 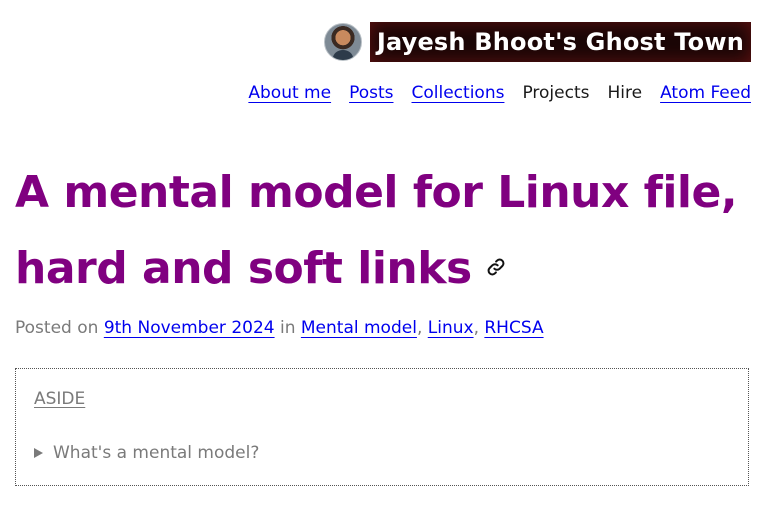 What do you see at coordinates (371, 93) in the screenshot?
I see `nav-item-posts: Posts` at bounding box center [371, 93].